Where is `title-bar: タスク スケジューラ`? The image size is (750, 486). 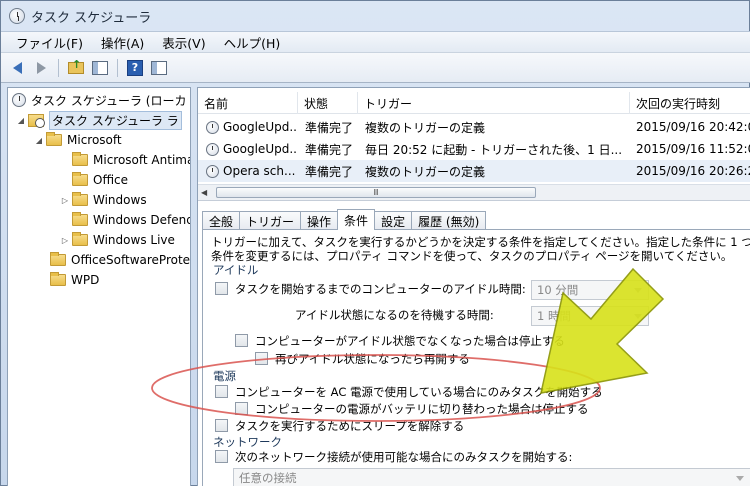 title-bar: タスク スケジューラ is located at coordinates (375, 16).